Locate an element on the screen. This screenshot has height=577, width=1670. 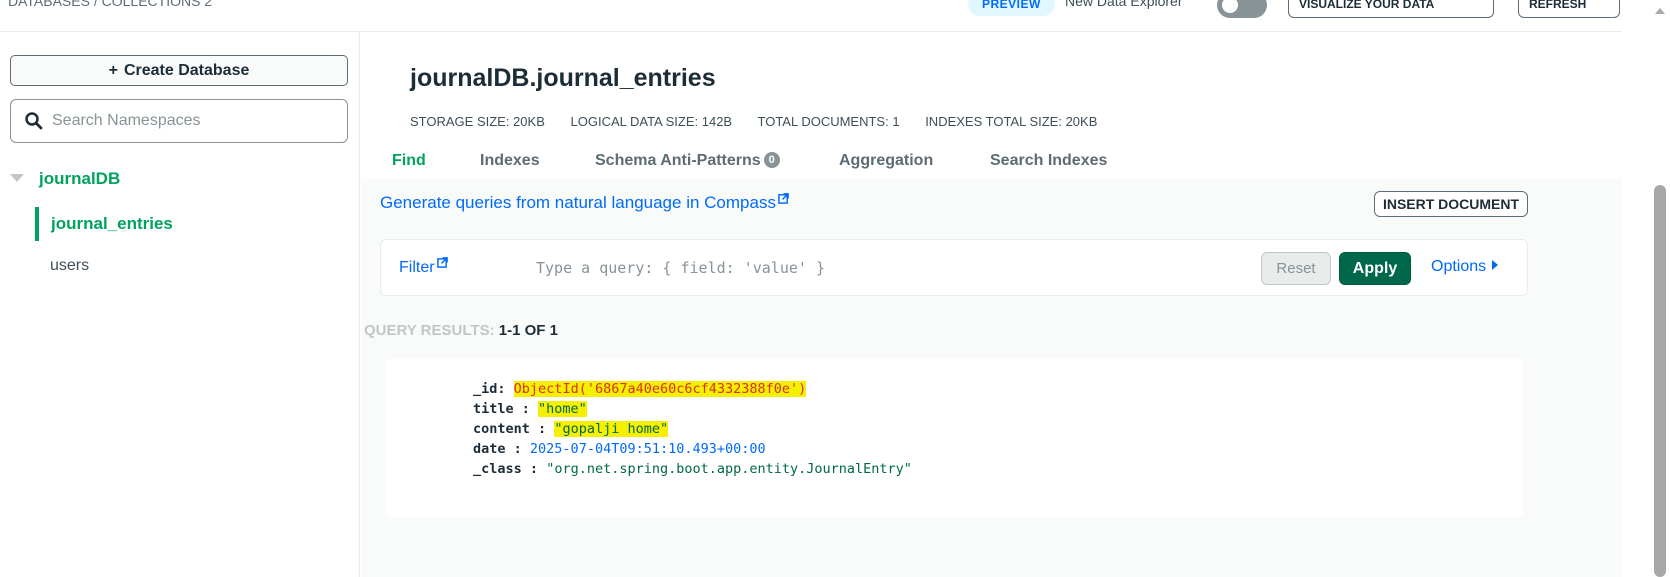
create-database-button: + Create Database is located at coordinates (179, 70).